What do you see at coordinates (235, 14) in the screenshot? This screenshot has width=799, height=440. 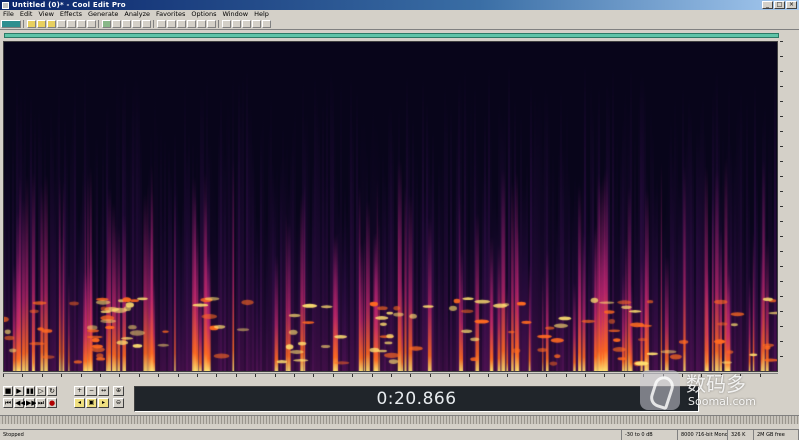 I see `menu-window: Window` at bounding box center [235, 14].